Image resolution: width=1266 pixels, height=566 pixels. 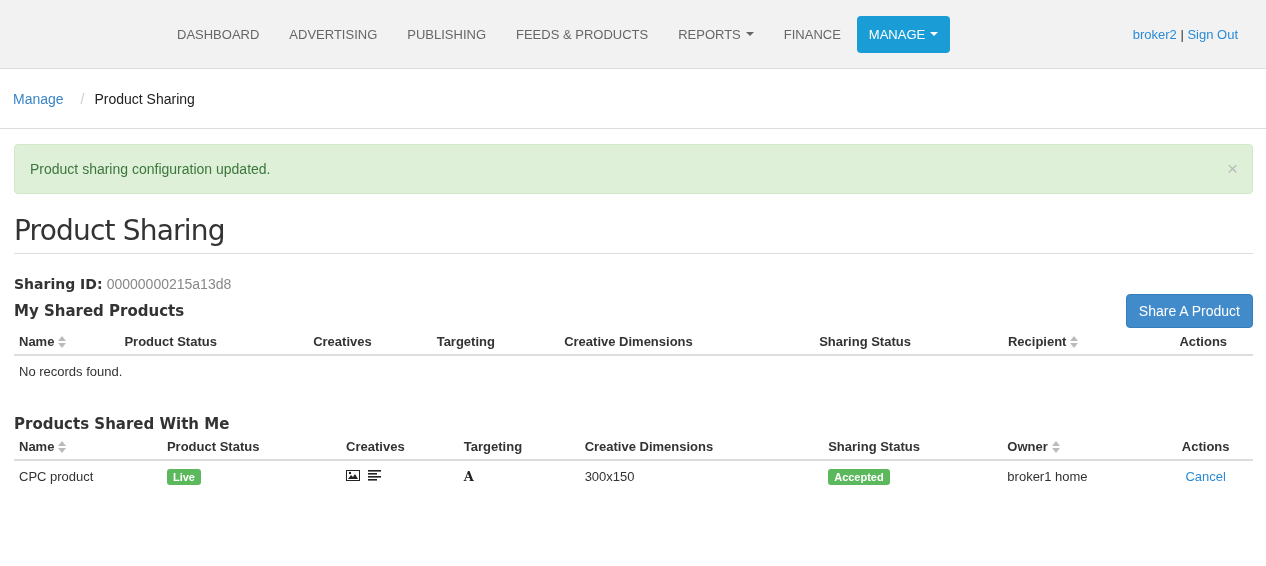 I want to click on nav-item: ADVERTISING, so click(x=333, y=34).